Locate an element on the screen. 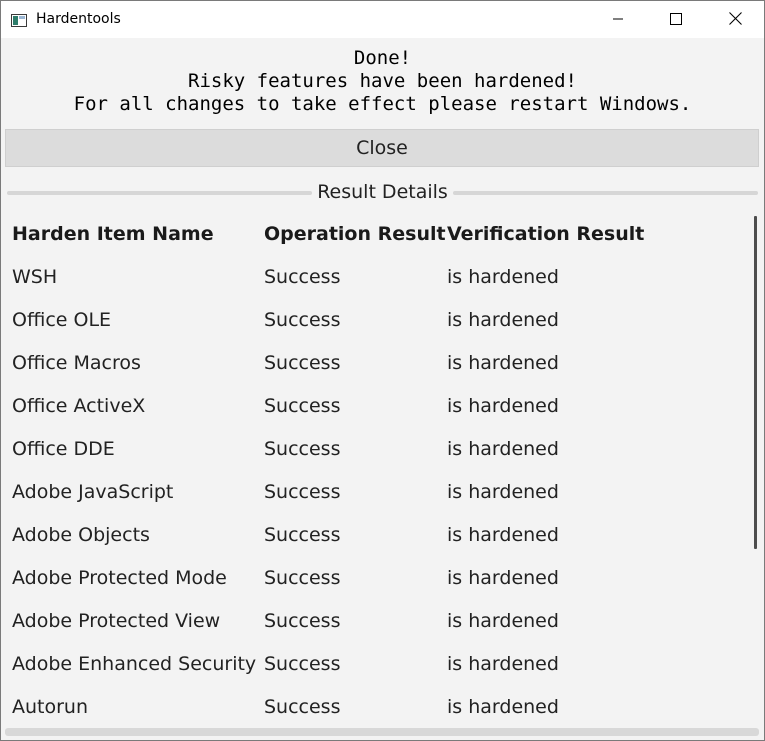 This screenshot has height=741, width=765. item-name: Adobe Enhanced Security is located at coordinates (134, 664).